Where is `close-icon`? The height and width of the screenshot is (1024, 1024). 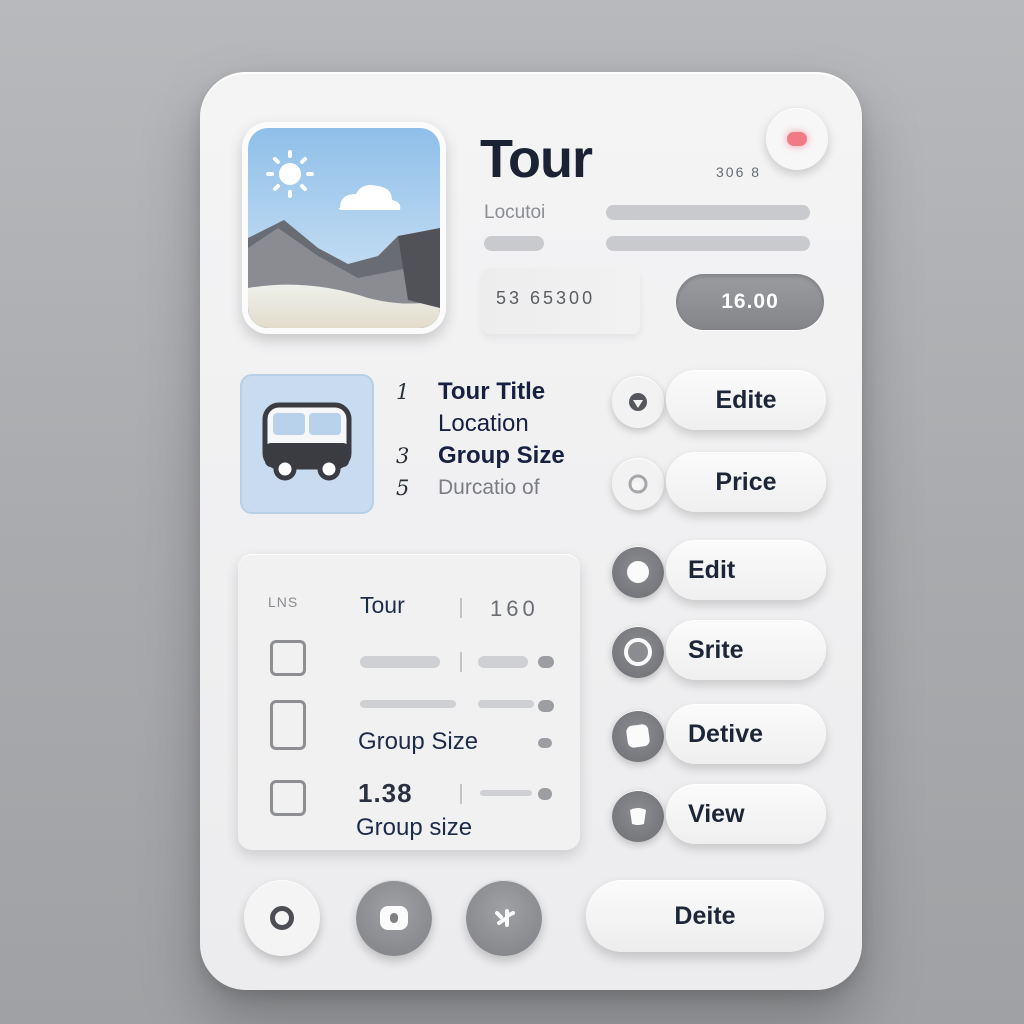 close-icon is located at coordinates (797, 139).